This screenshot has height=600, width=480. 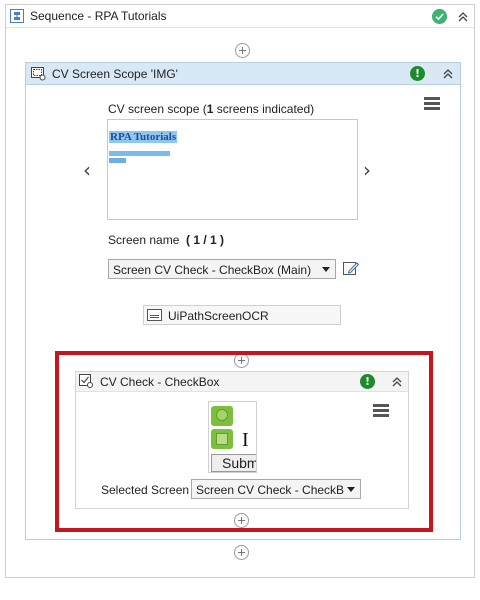 I want to click on selected-screen-select: Screen CV Check - CheckBox, so click(x=276, y=489).